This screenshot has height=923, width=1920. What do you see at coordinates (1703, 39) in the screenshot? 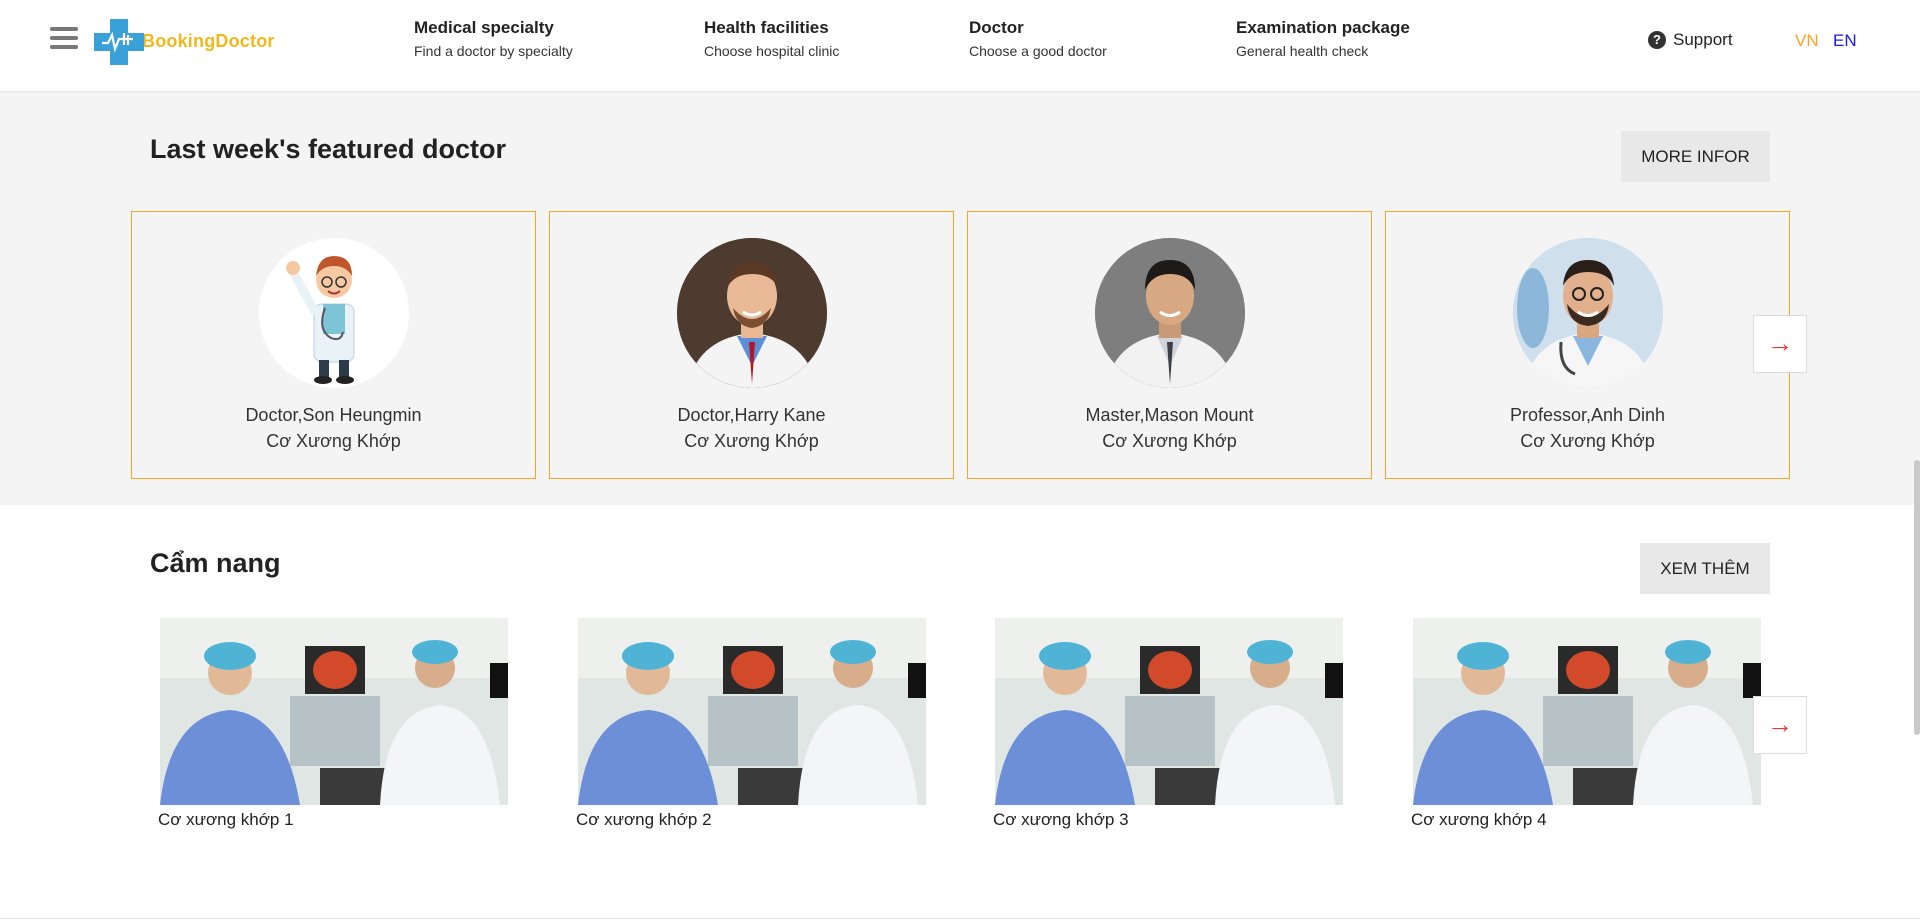
I see `support-label: Support` at bounding box center [1703, 39].